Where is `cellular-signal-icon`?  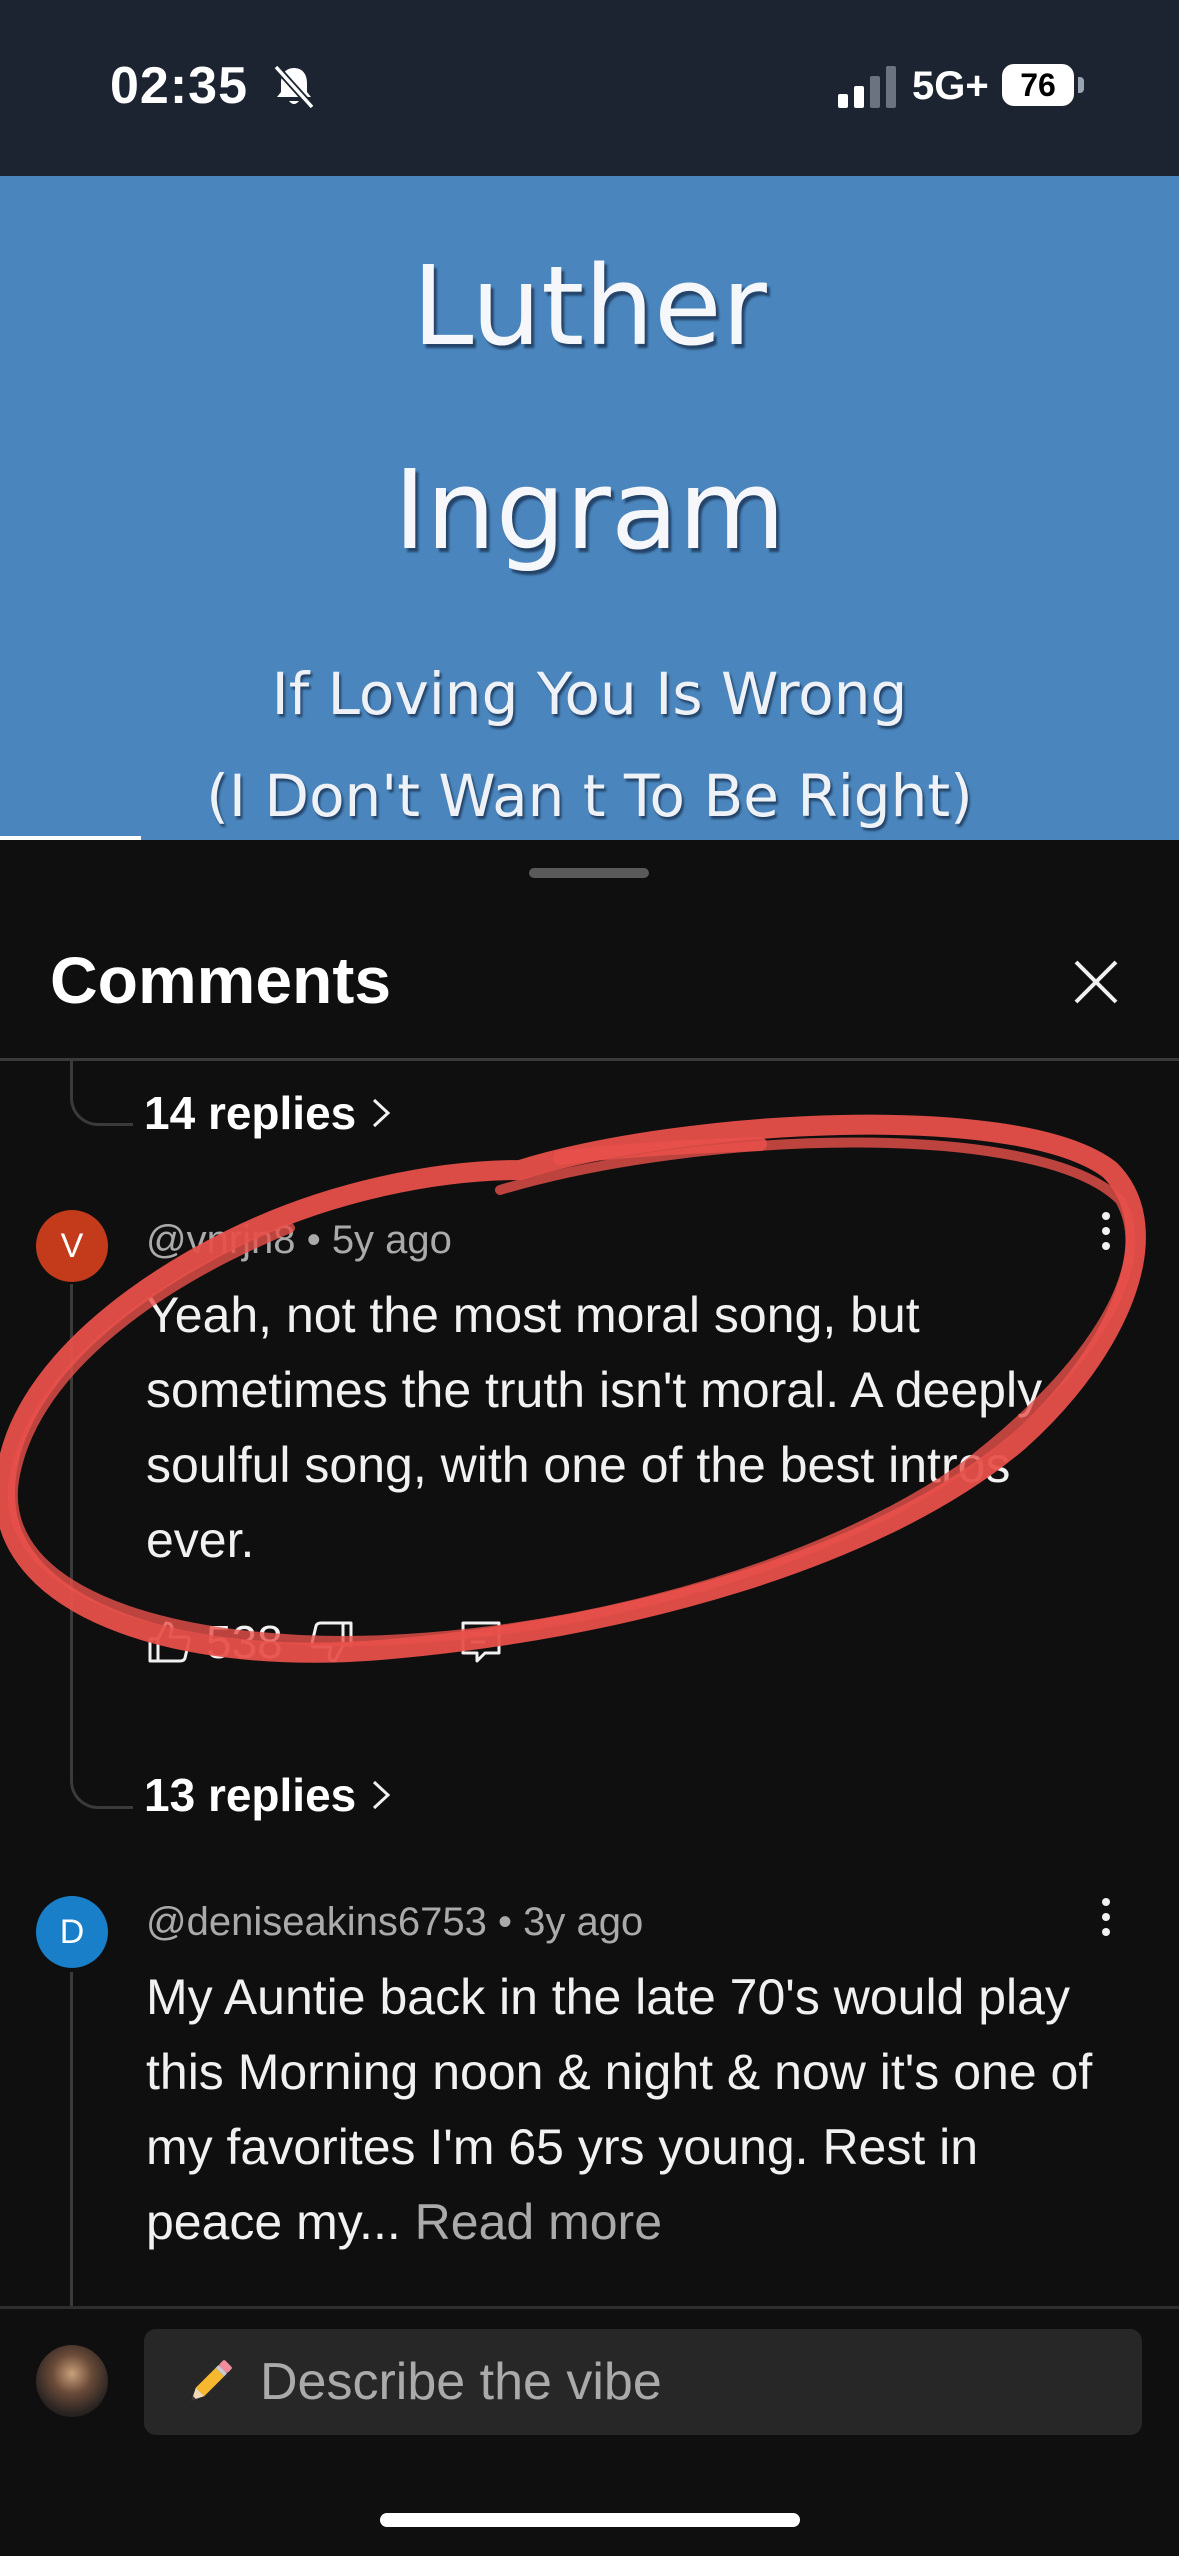 cellular-signal-icon is located at coordinates (867, 87).